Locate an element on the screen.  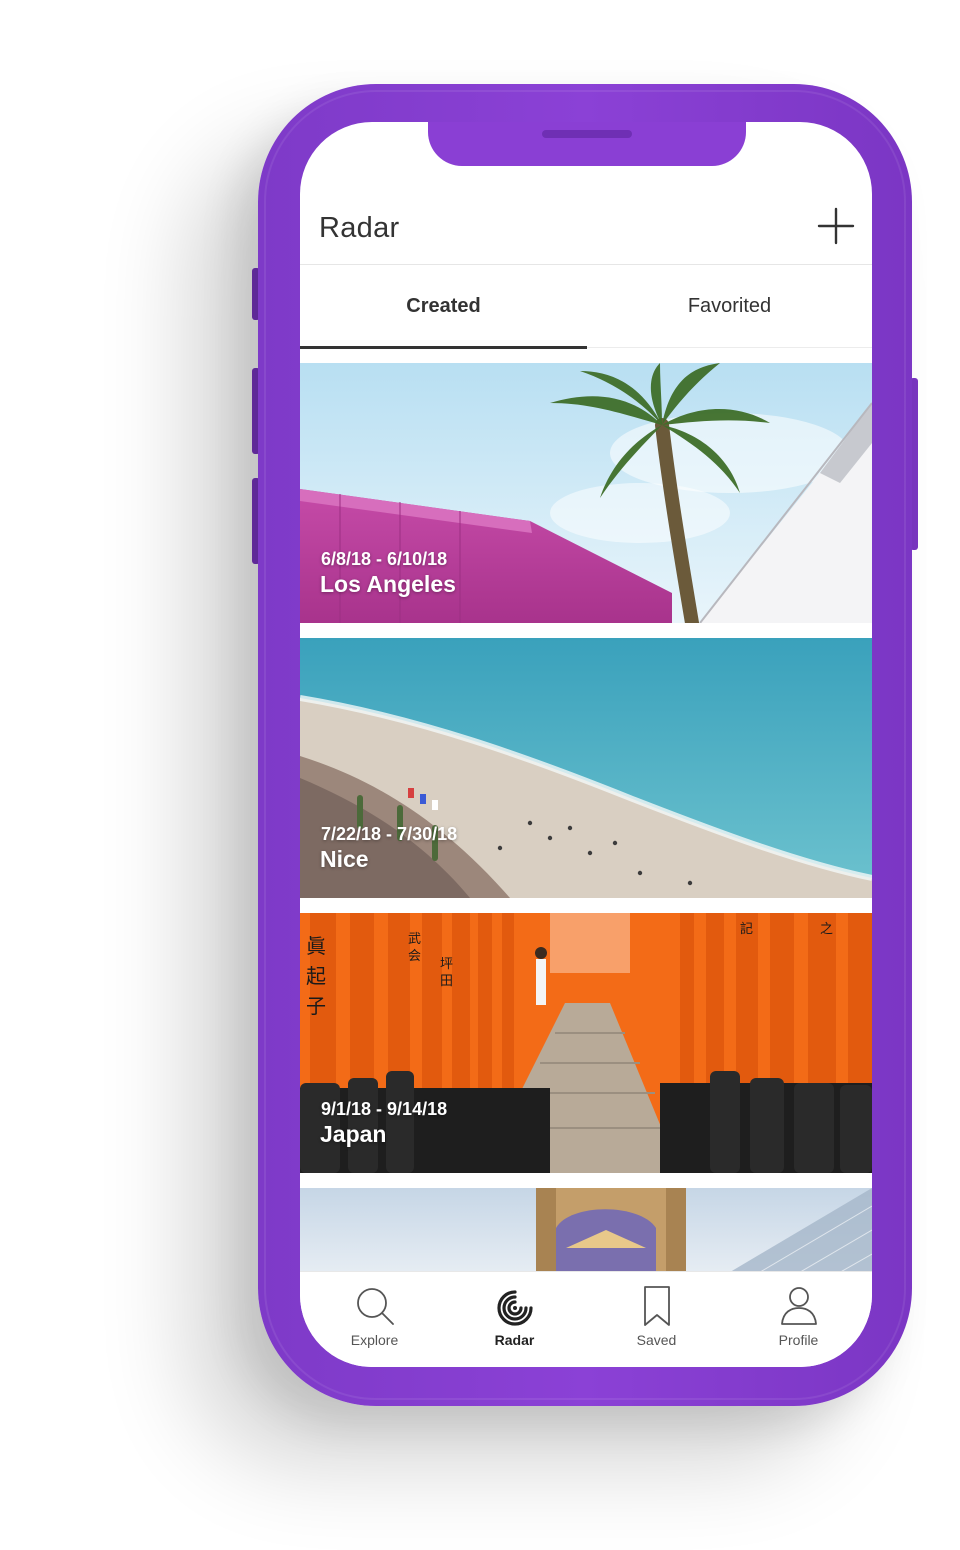
nav-profile: Profile is located at coordinates (798, 1319).